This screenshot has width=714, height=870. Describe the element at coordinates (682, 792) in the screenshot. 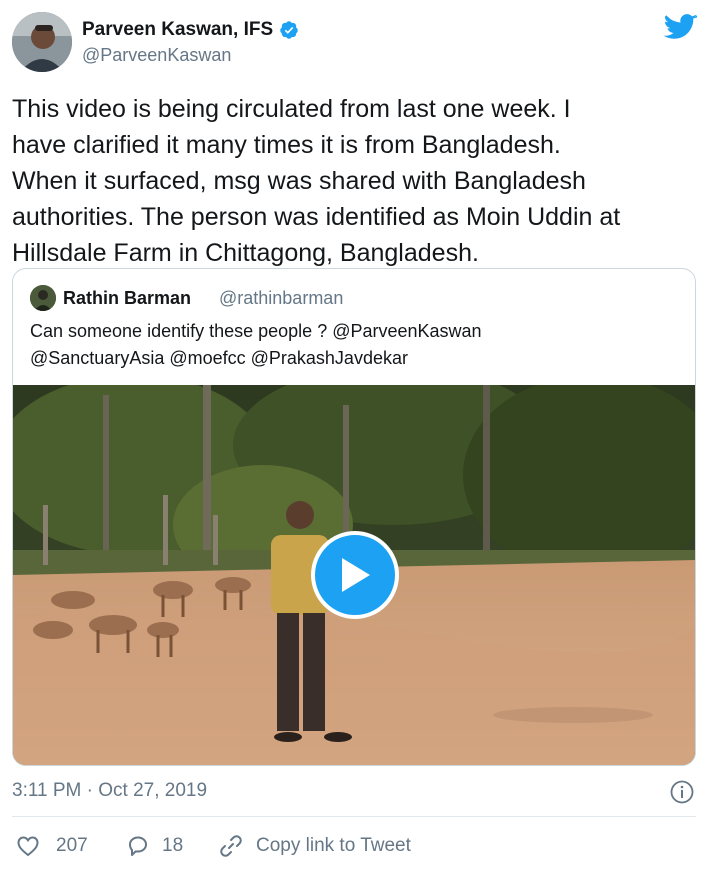

I see `info-icon` at that location.